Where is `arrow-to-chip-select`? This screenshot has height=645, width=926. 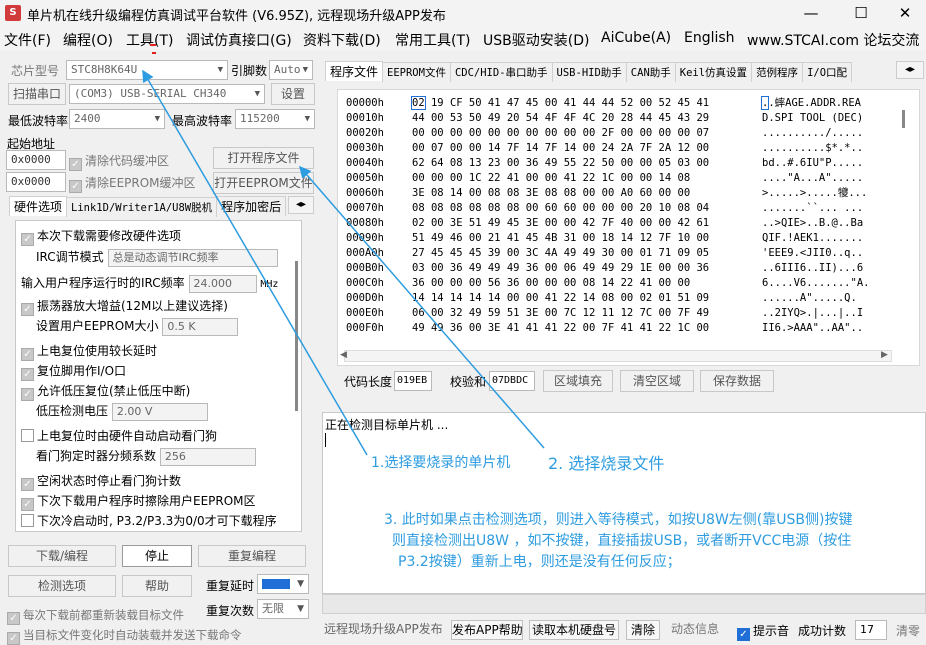 arrow-to-chip-select is located at coordinates (255, 262).